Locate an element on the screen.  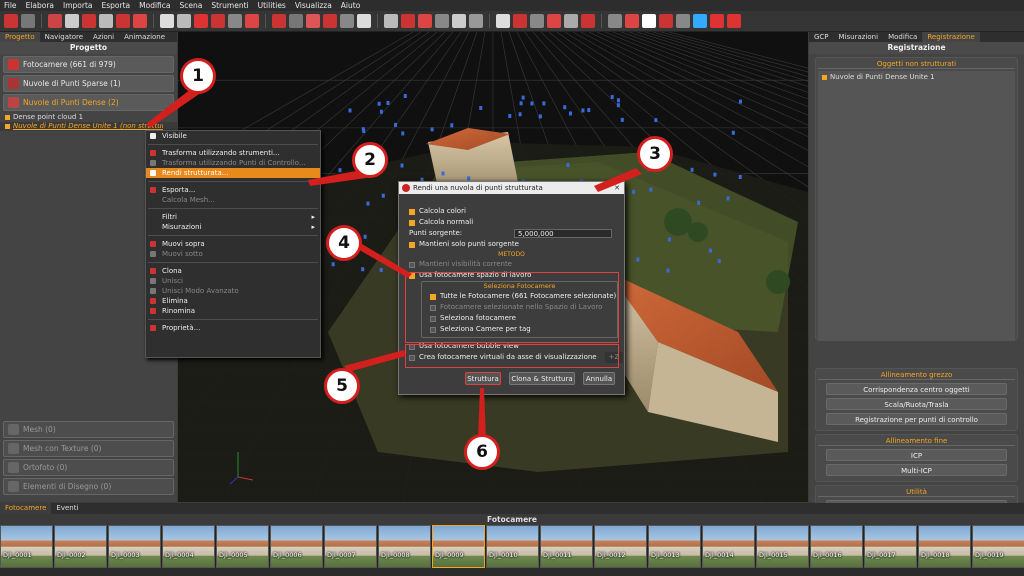
menu-item-elimina: Elimina is located at coordinates (233, 301).